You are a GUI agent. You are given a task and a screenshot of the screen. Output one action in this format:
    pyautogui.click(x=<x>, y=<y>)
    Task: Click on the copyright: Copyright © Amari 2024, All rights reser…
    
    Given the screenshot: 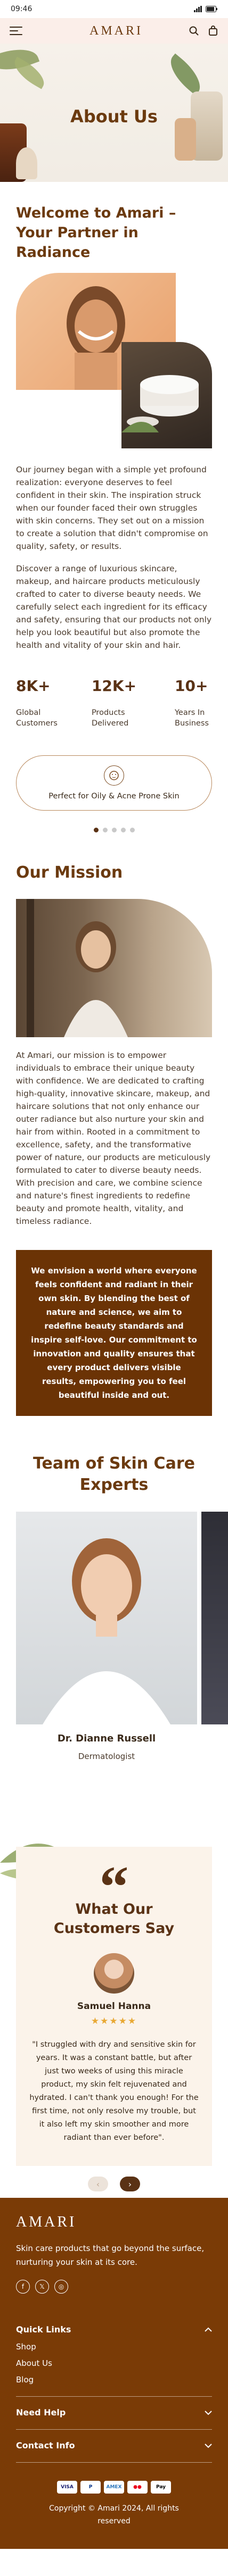 What is the action you would take?
    pyautogui.click(x=114, y=2514)
    